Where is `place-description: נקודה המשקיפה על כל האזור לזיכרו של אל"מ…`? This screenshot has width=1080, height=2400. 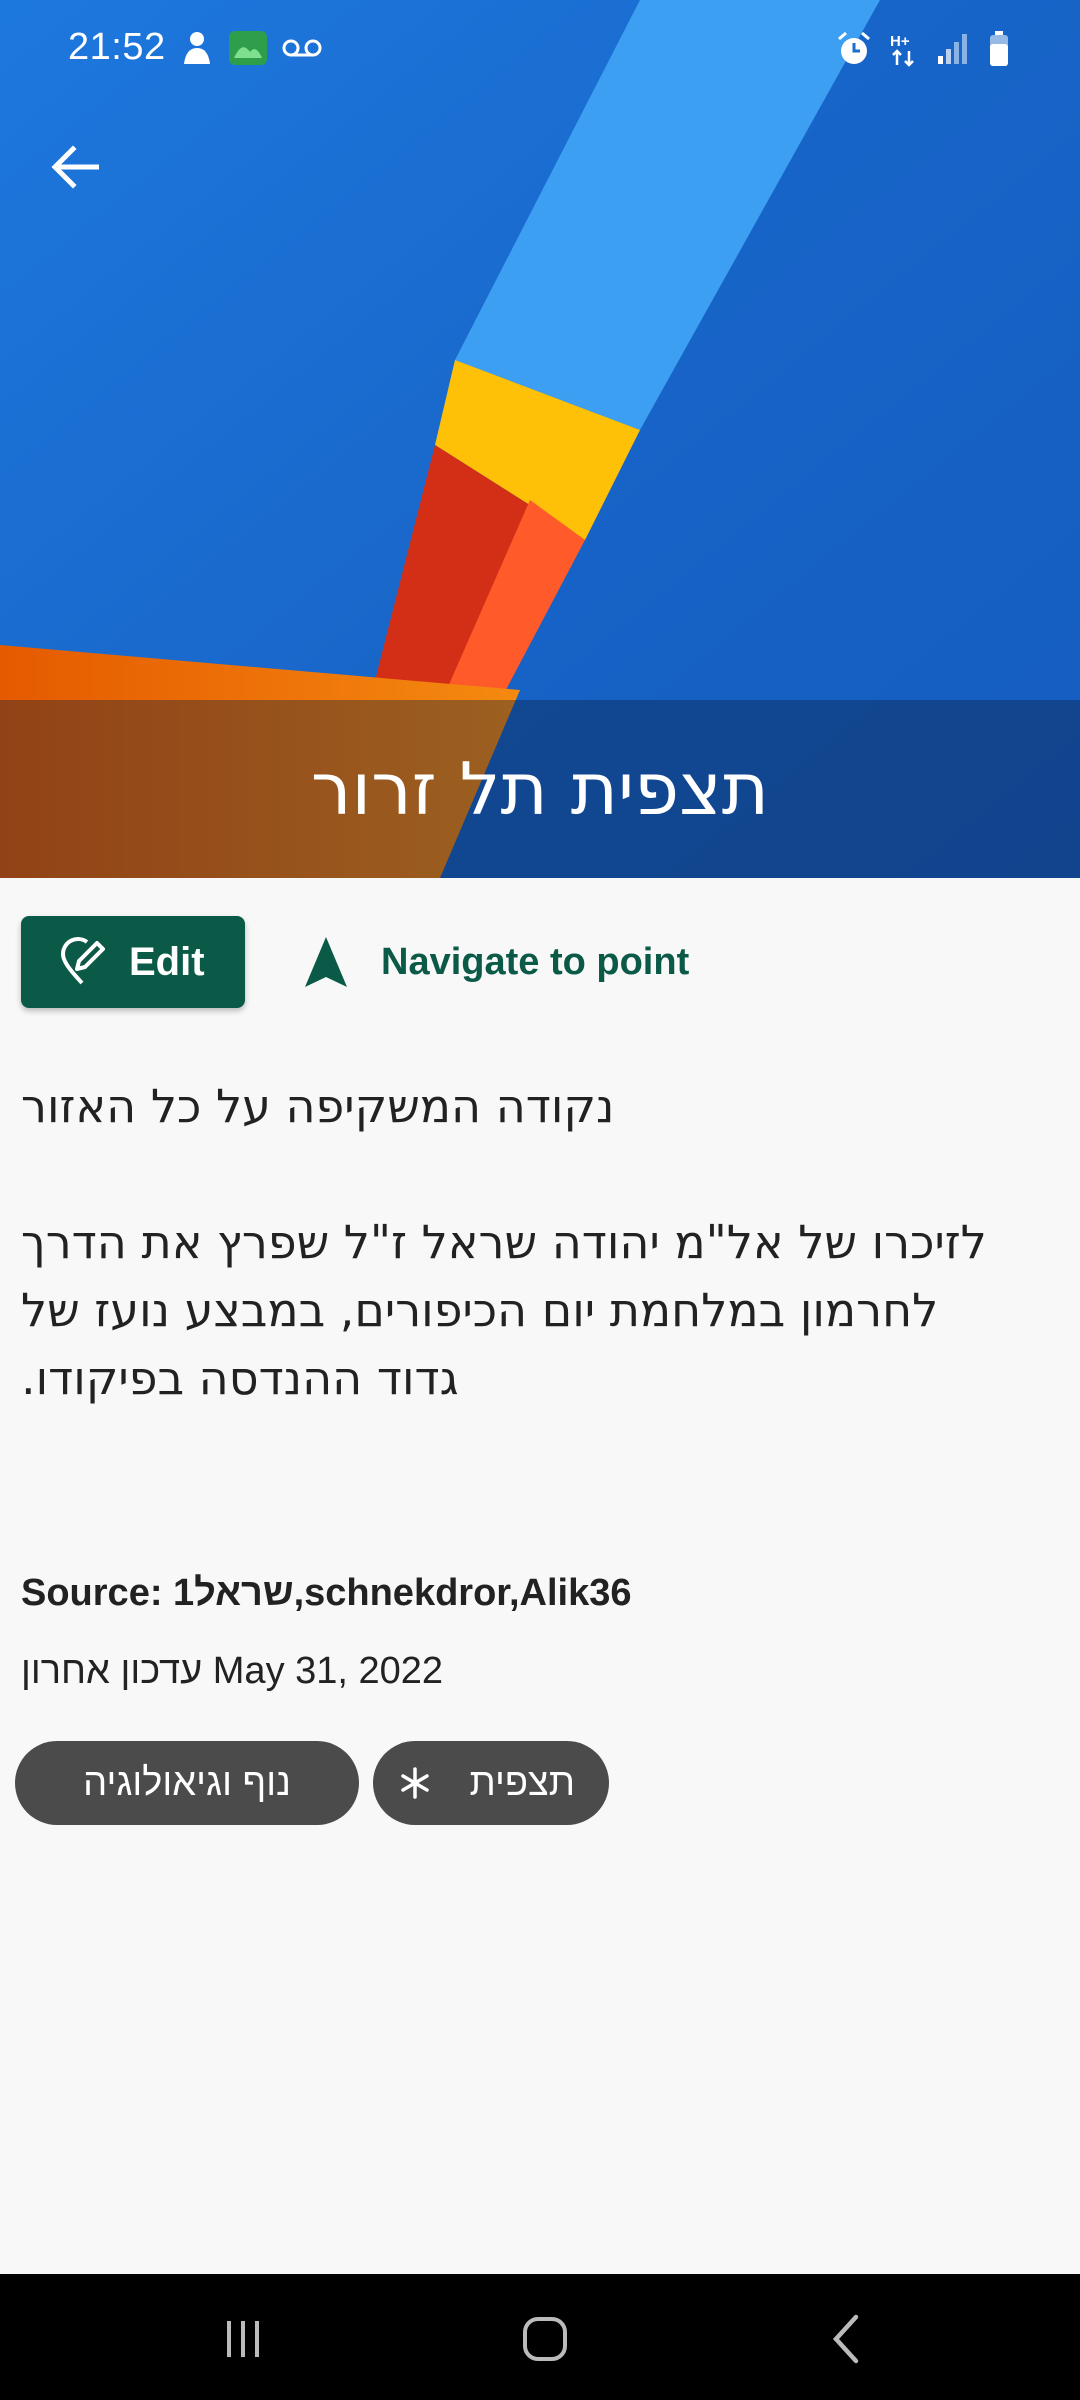 place-description: נקודה המשקיפה על כל האזור לזיכרו של אל"מ… is located at coordinates (504, 1242).